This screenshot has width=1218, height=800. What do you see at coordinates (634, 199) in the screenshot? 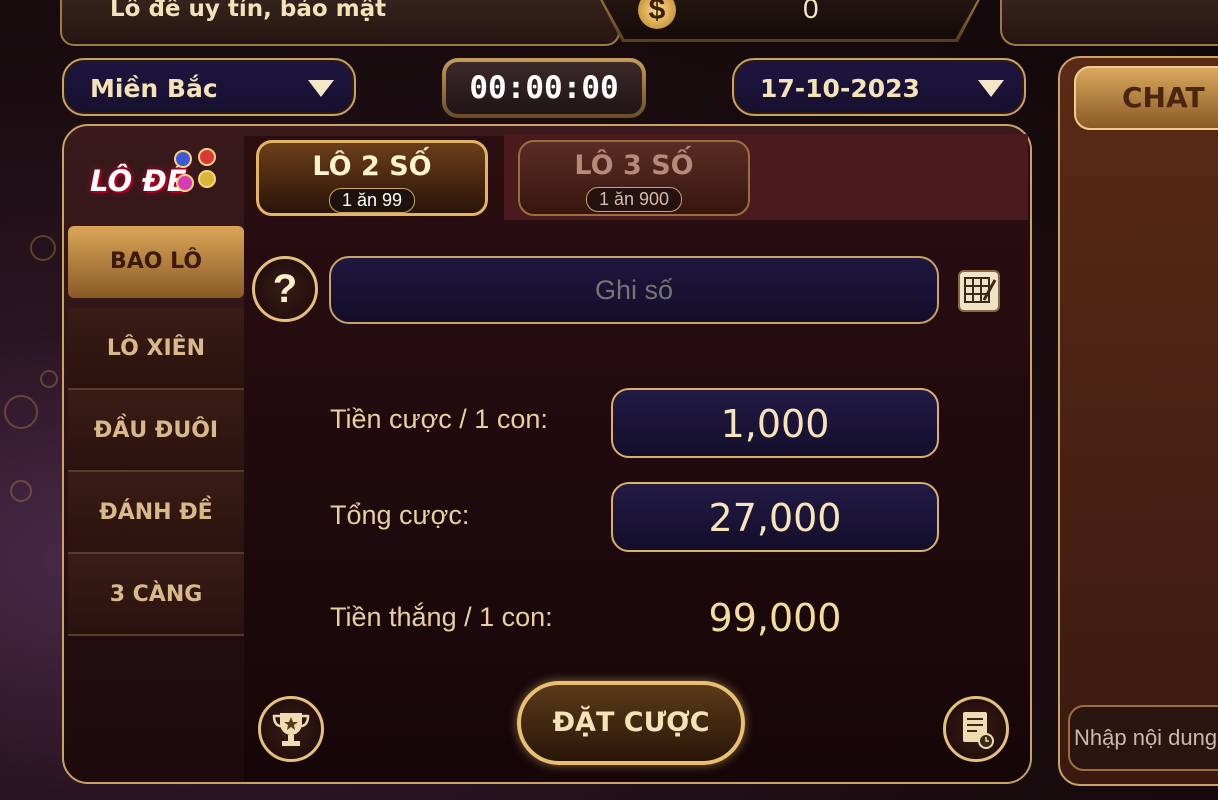
I see `tab-odds: 1 ăn 900` at bounding box center [634, 199].